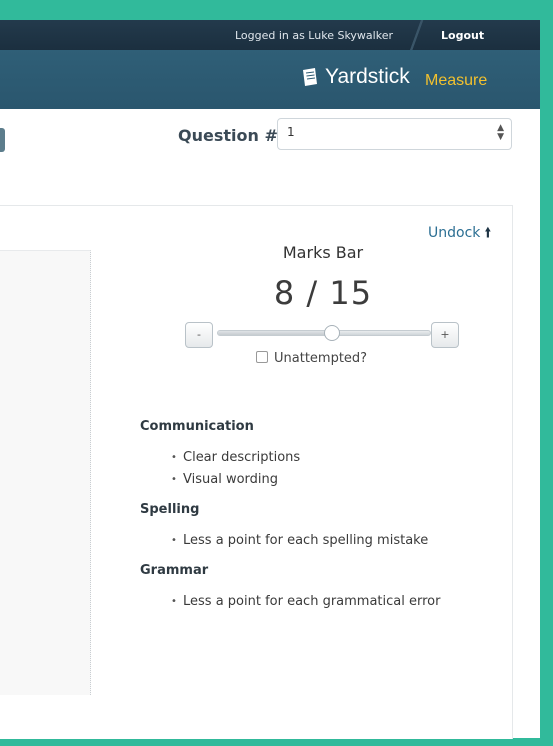 Image resolution: width=553 pixels, height=746 pixels. Describe the element at coordinates (320, 480) in the screenshot. I see `criterion-item: Visual wording` at that location.